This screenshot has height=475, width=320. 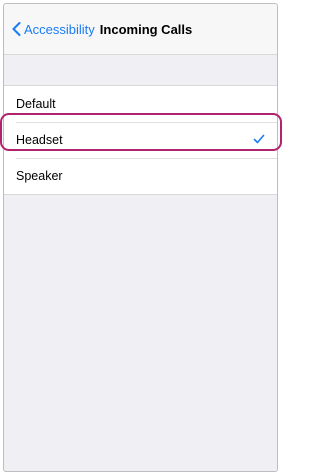 What do you see at coordinates (39, 176) in the screenshot?
I see `option-label: Speaker` at bounding box center [39, 176].